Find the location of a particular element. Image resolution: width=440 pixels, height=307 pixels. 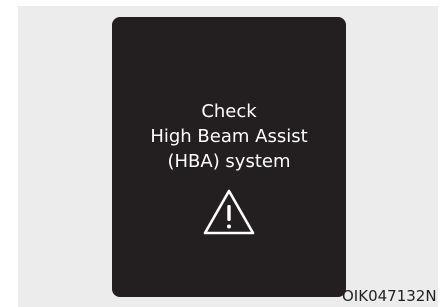

message-line-2: High Beam Assist is located at coordinates (229, 136).